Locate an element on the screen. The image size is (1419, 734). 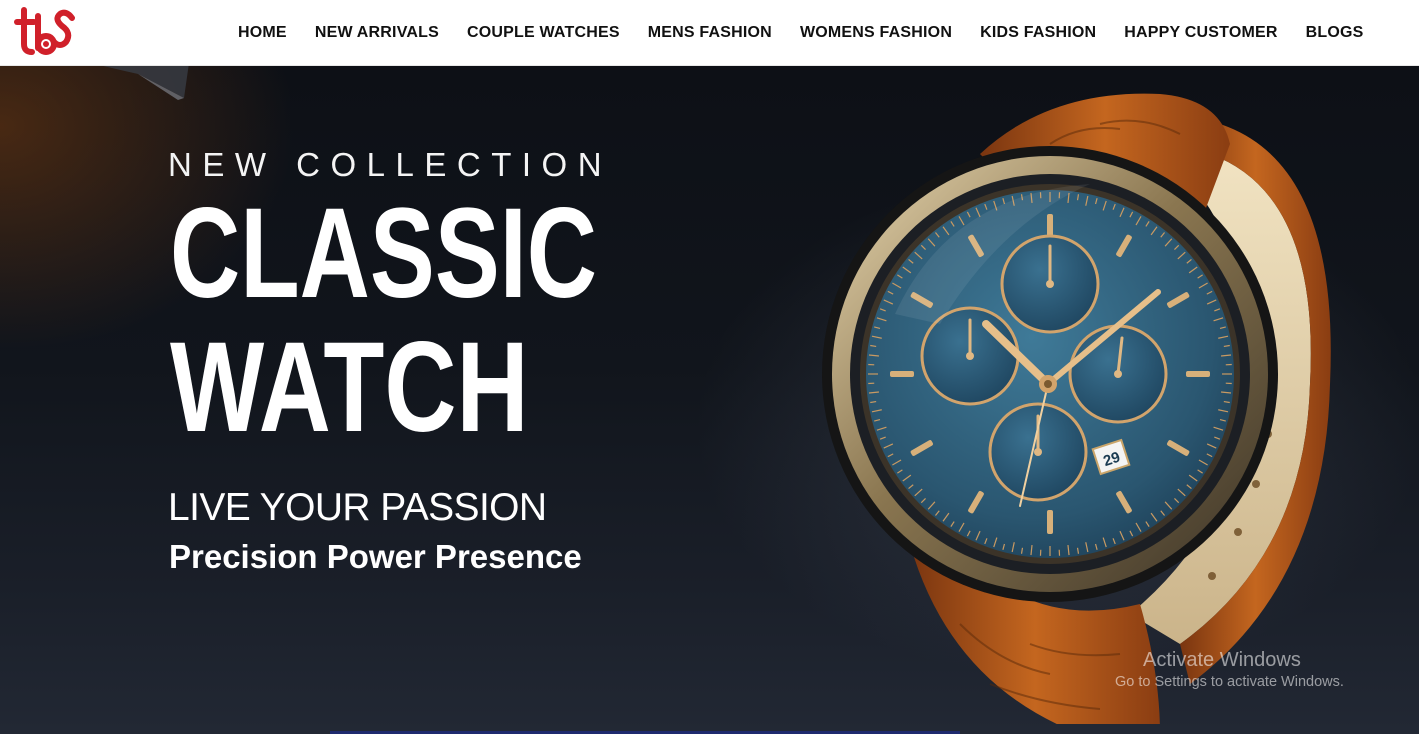
nav-item-mens-fashion: MENS FASHION is located at coordinates (710, 33).